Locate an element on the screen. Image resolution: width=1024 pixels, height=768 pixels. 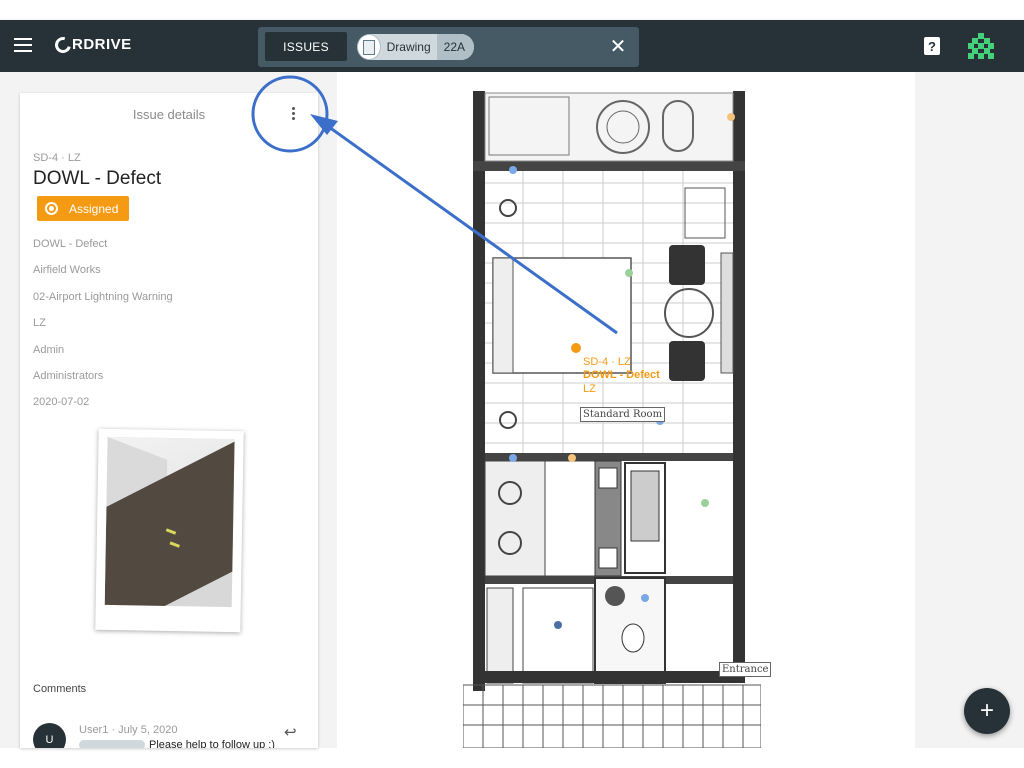
field-location: LZ is located at coordinates (39, 323).